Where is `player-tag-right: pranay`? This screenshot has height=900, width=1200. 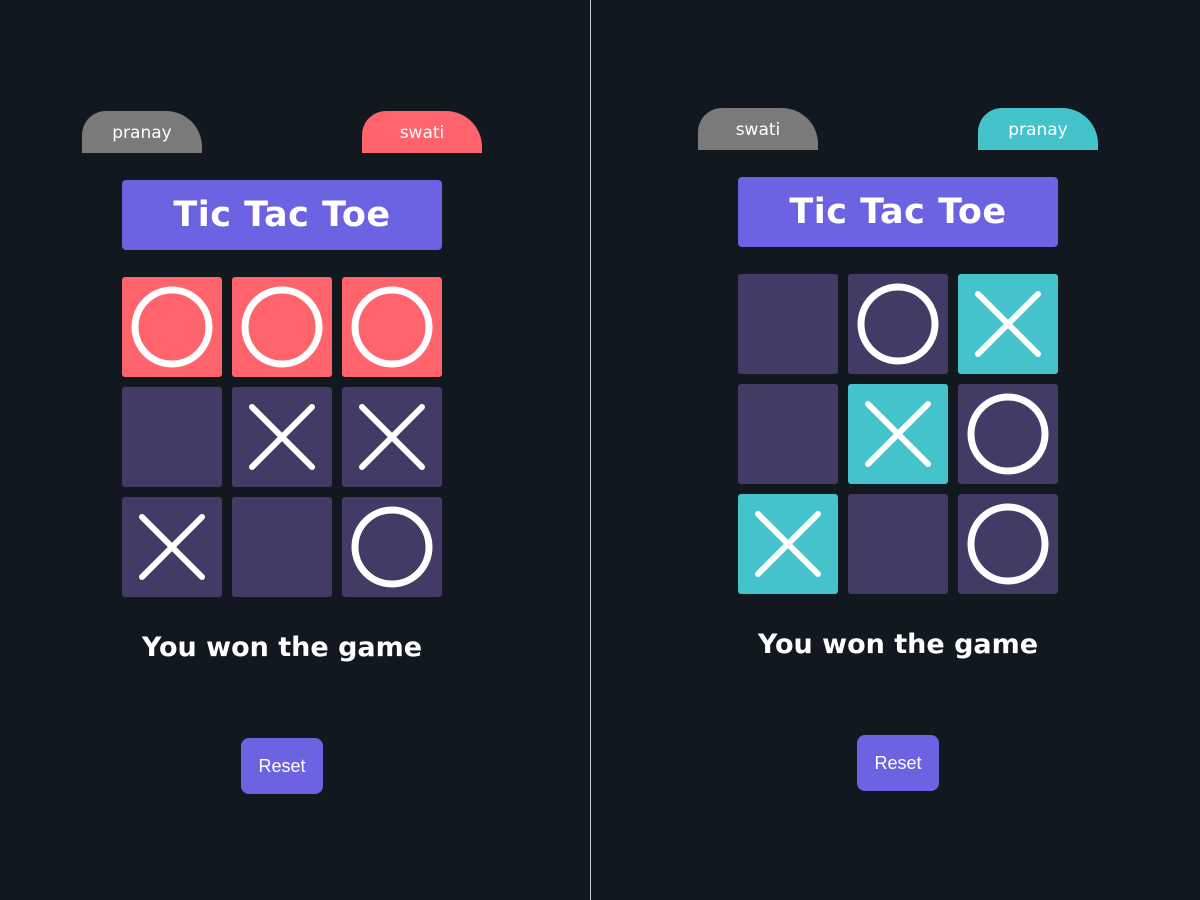 player-tag-right: pranay is located at coordinates (1038, 129).